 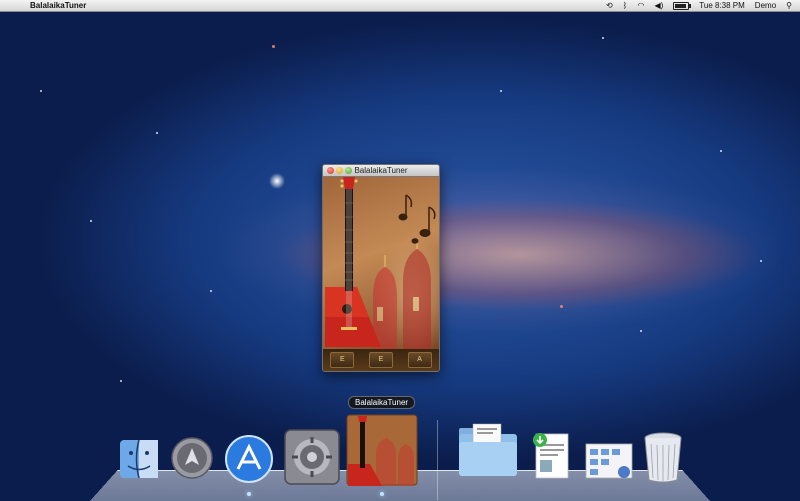 What do you see at coordinates (353, 262) in the screenshot?
I see `balalaika-image` at bounding box center [353, 262].